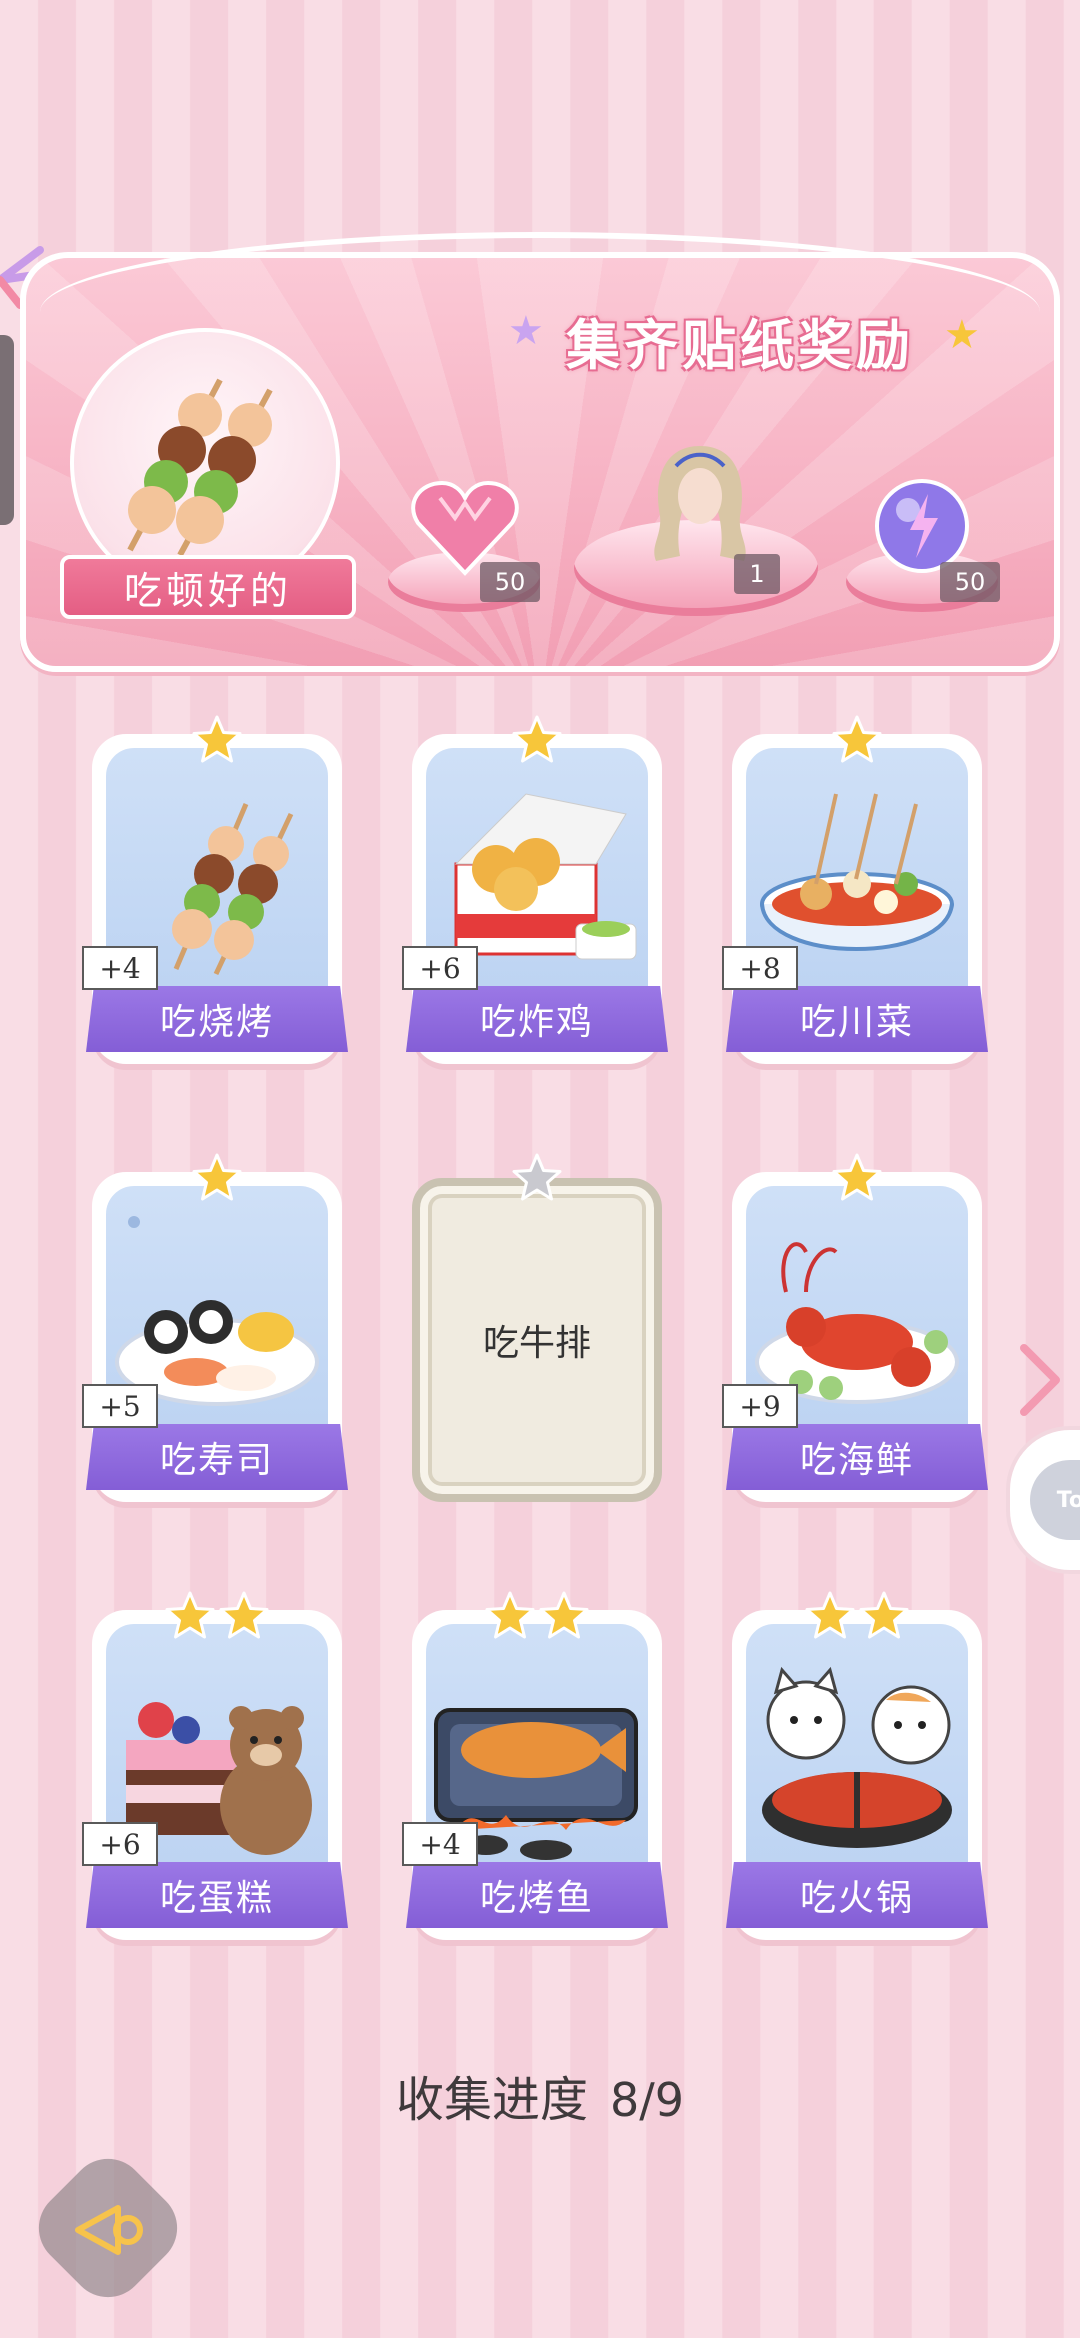  What do you see at coordinates (757, 574) in the screenshot?
I see `reward-count-badge: 1` at bounding box center [757, 574].